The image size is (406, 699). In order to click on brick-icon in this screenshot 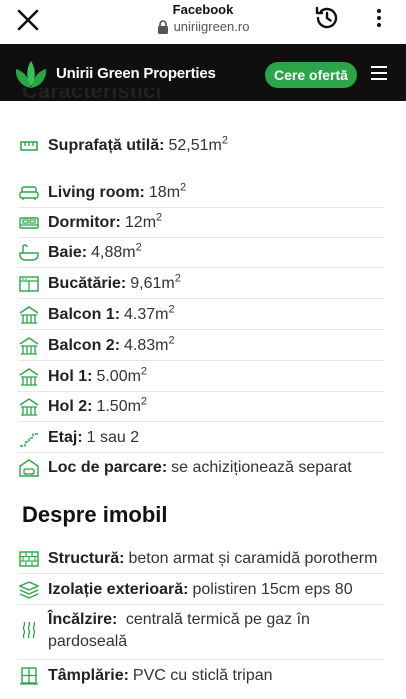, I will do `click(29, 559)`.